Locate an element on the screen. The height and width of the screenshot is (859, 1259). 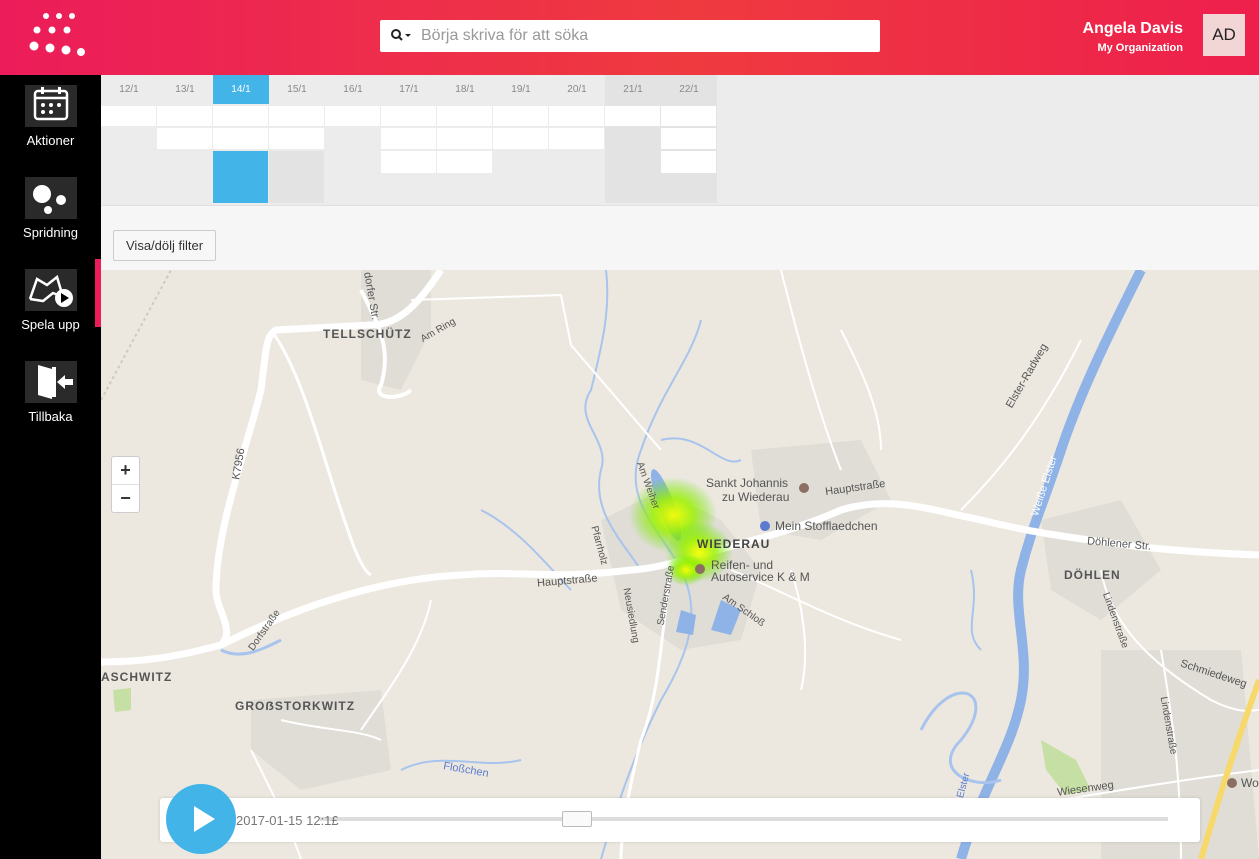
service-marker is located at coordinates (700, 569).